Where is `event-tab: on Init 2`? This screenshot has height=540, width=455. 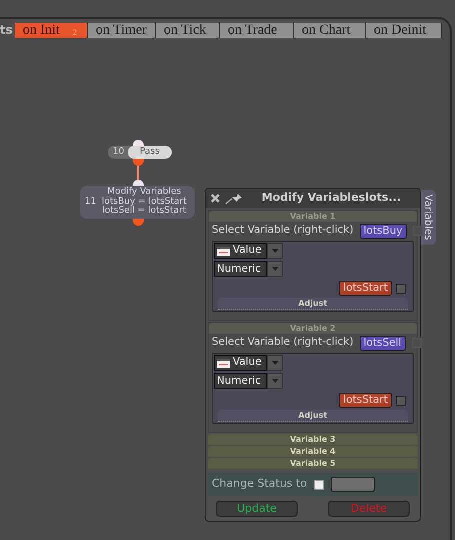 event-tab: on Init 2 is located at coordinates (51, 30).